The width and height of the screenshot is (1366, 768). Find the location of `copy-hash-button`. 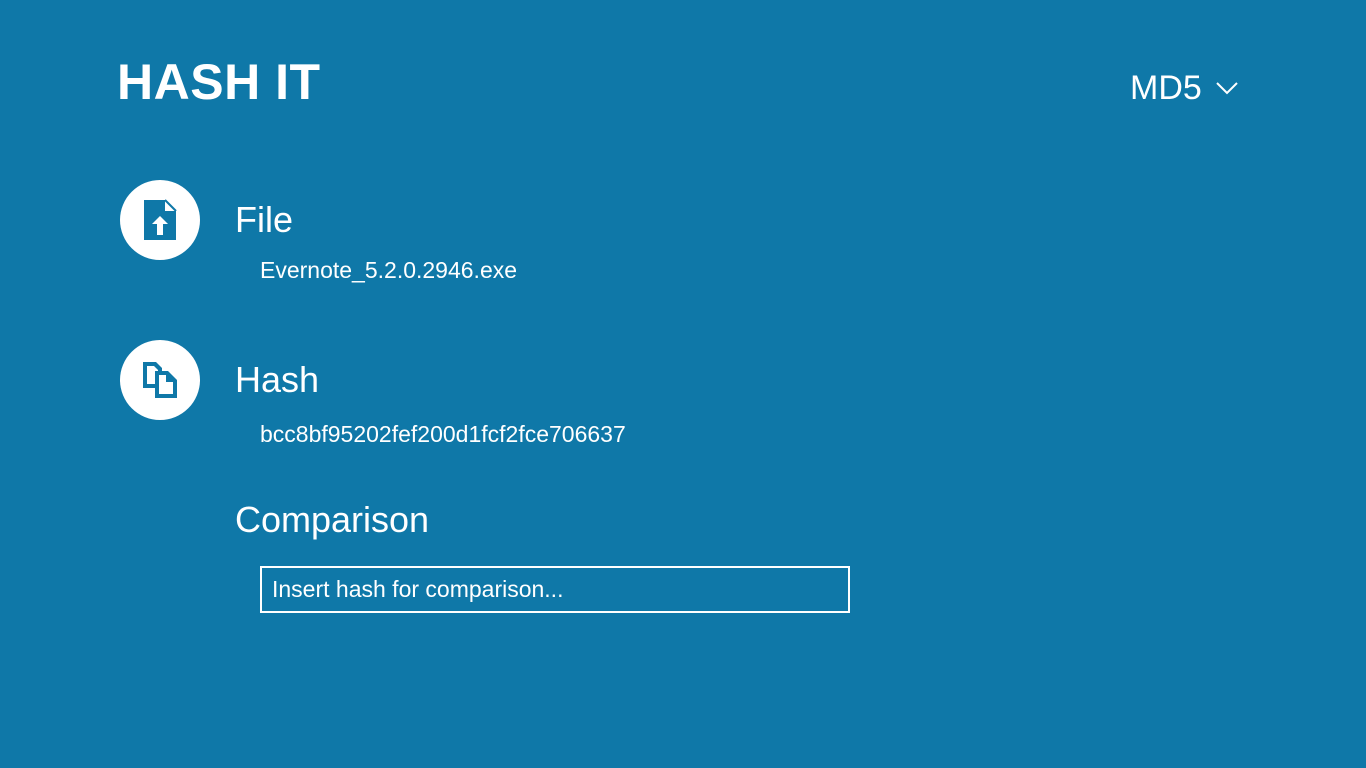

copy-hash-button is located at coordinates (160, 380).